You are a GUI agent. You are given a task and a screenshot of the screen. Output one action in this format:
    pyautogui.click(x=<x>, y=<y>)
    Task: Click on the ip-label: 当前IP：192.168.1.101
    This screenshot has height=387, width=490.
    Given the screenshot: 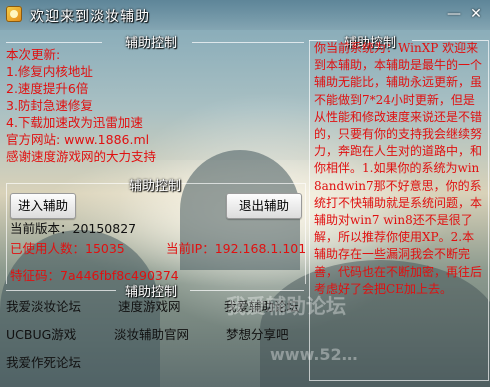 What is the action you would take?
    pyautogui.click(x=236, y=248)
    